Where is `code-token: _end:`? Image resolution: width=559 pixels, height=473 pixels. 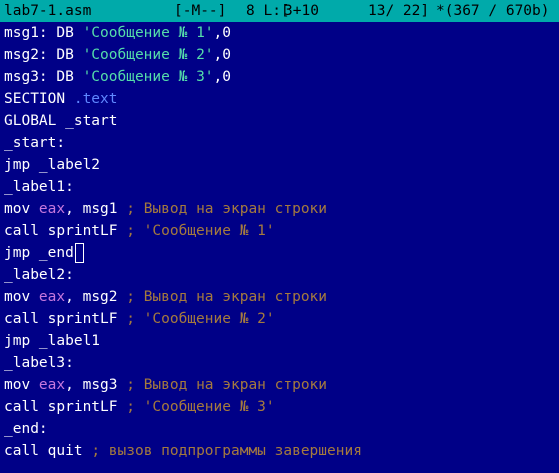 code-token: _end: is located at coordinates (26, 429).